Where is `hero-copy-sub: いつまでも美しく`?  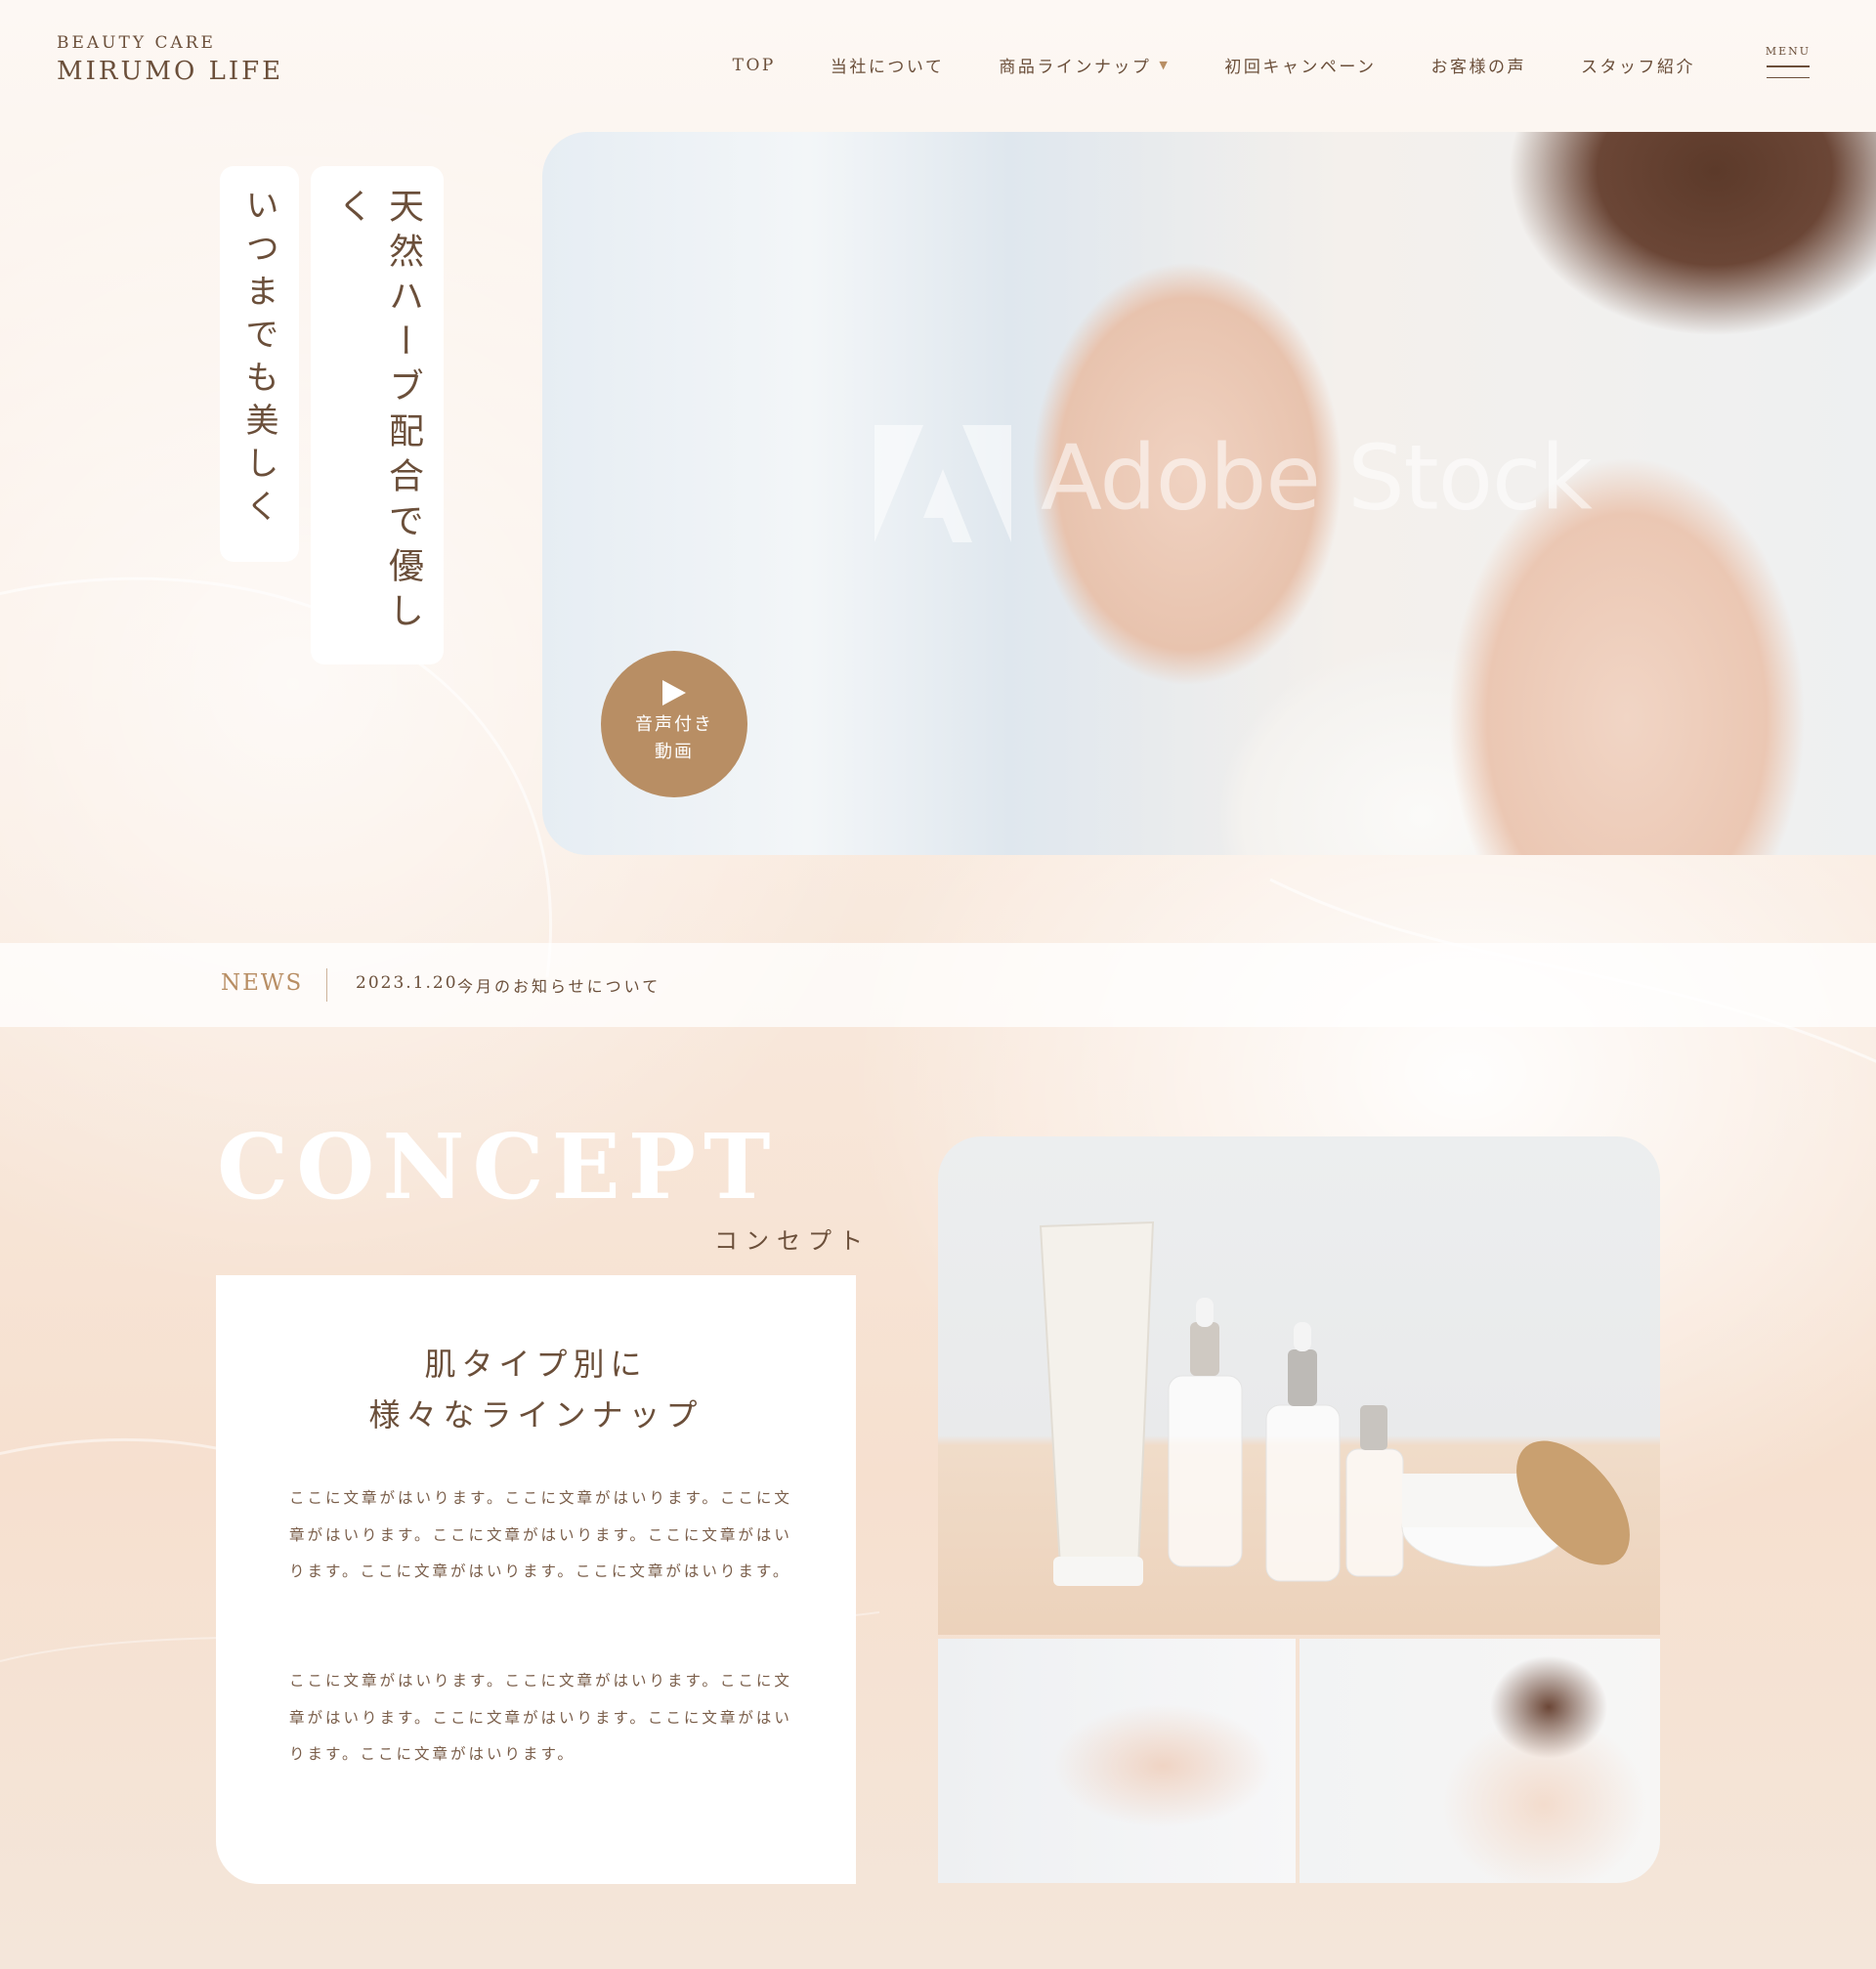
hero-copy-sub: いつまでも美しく is located at coordinates (259, 364).